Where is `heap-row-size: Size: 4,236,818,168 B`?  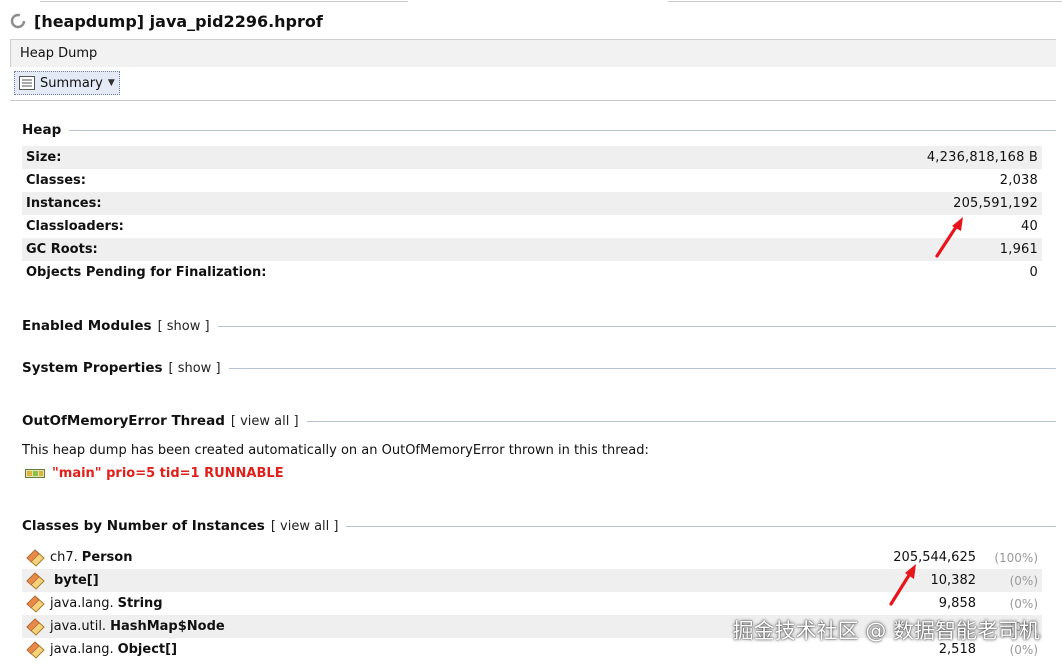 heap-row-size: Size: 4,236,818,168 B is located at coordinates (532, 157).